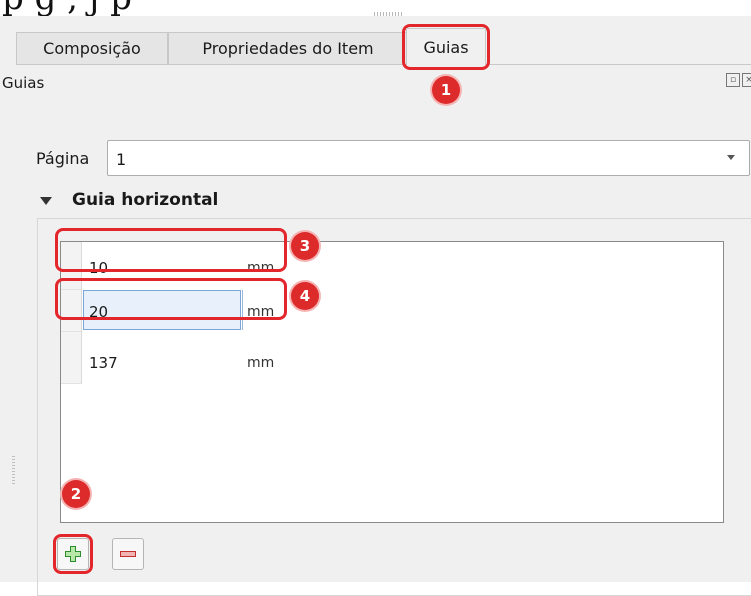 This screenshot has height=596, width=751. I want to click on tab-composition: Composição, so click(92, 48).